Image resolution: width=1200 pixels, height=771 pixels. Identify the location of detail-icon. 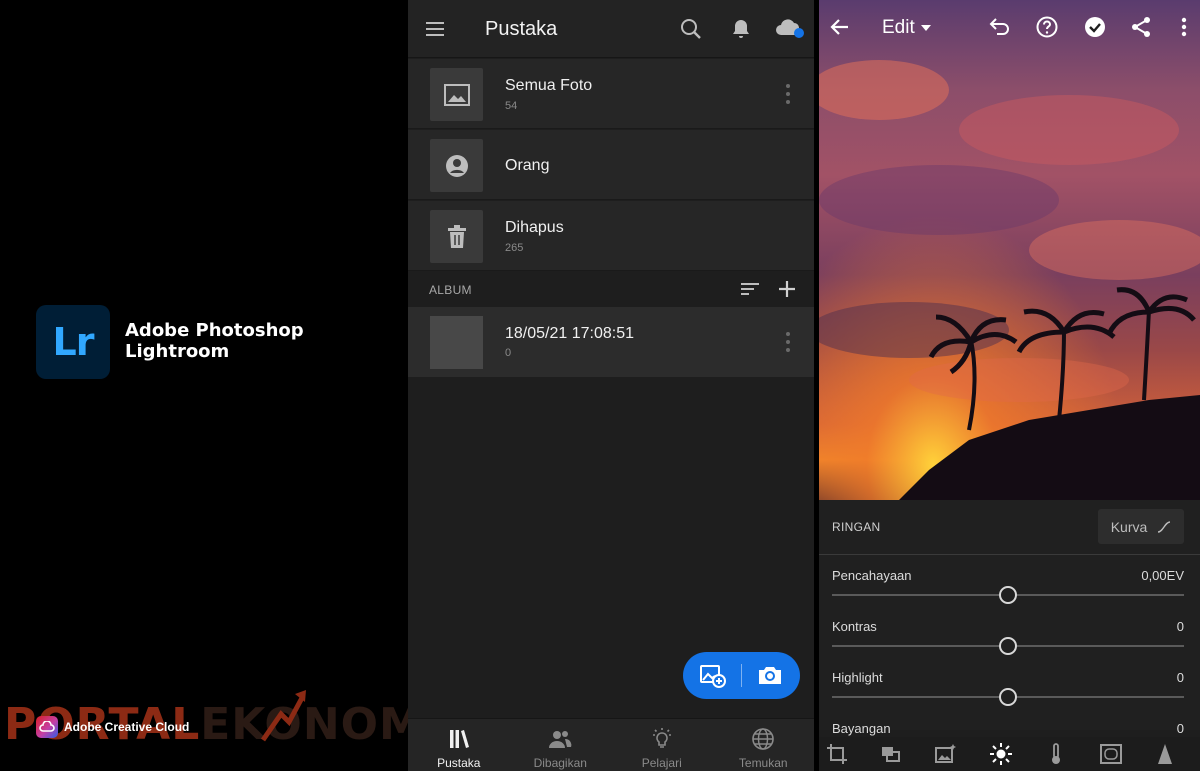
(1165, 754).